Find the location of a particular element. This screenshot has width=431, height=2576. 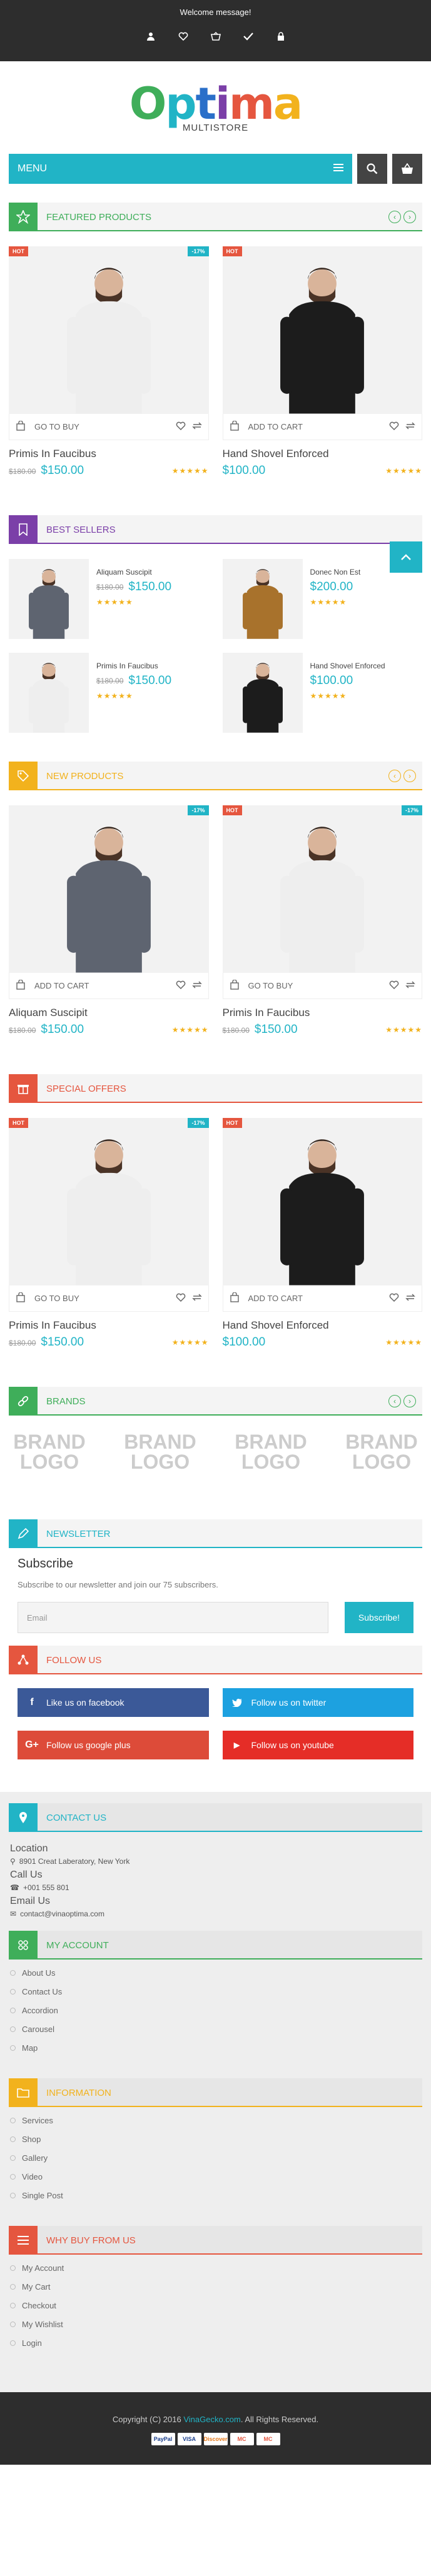

discount-badge: -17% is located at coordinates (198, 810).